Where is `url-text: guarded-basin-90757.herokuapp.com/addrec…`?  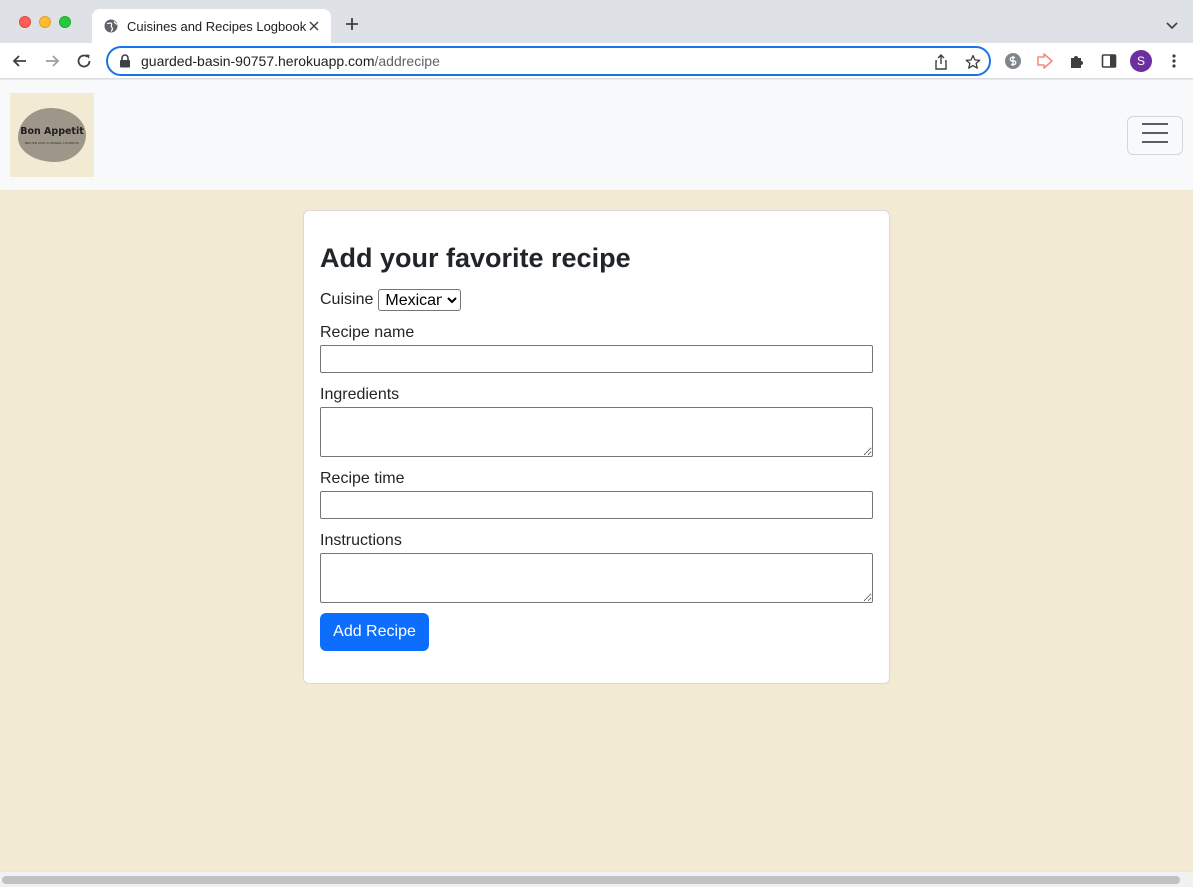
url-text: guarded-basin-90757.herokuapp.com/addrec… is located at coordinates (290, 61).